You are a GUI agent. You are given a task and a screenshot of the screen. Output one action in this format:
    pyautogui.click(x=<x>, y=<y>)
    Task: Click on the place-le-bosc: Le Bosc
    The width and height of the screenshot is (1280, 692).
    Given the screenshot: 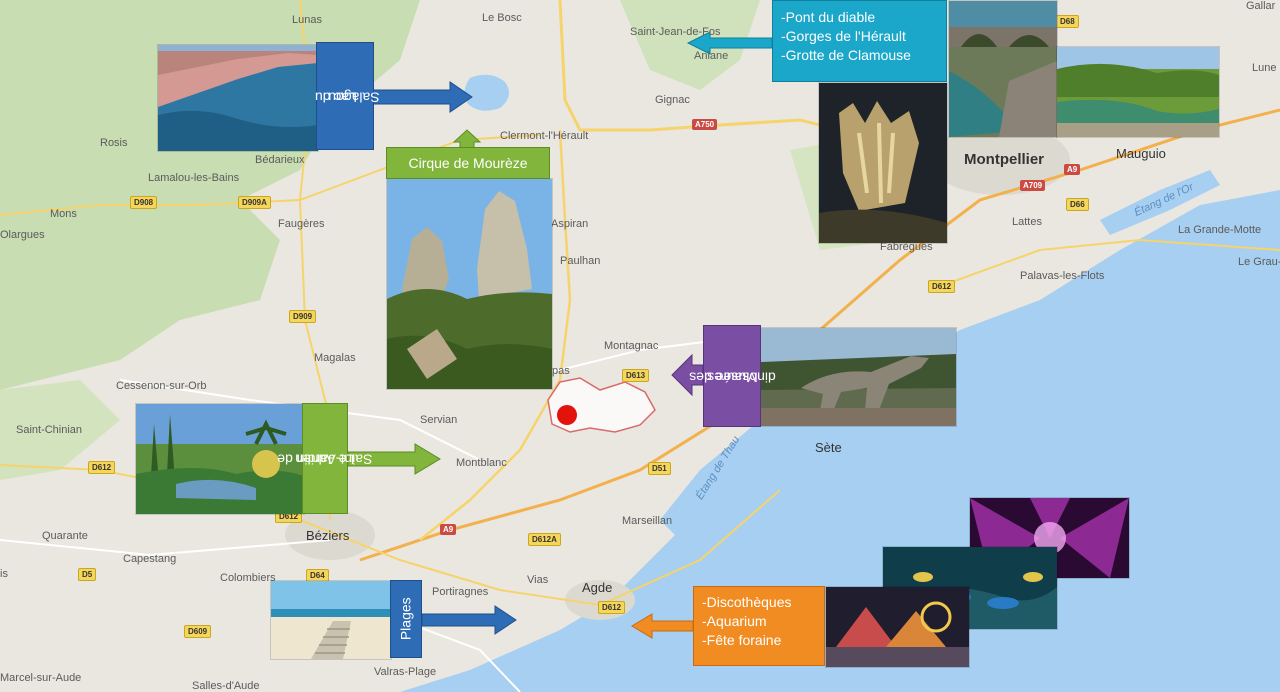 What is the action you would take?
    pyautogui.click(x=502, y=18)
    